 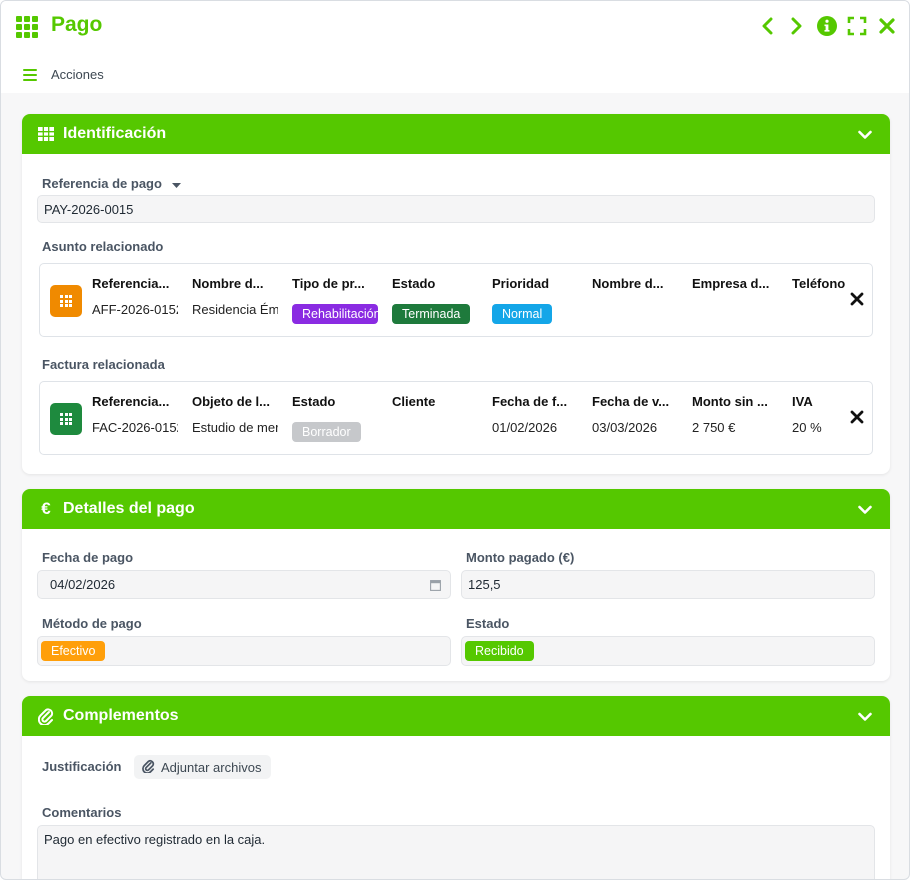 I want to click on attach-files-label: Adjuntar archivos, so click(x=211, y=767).